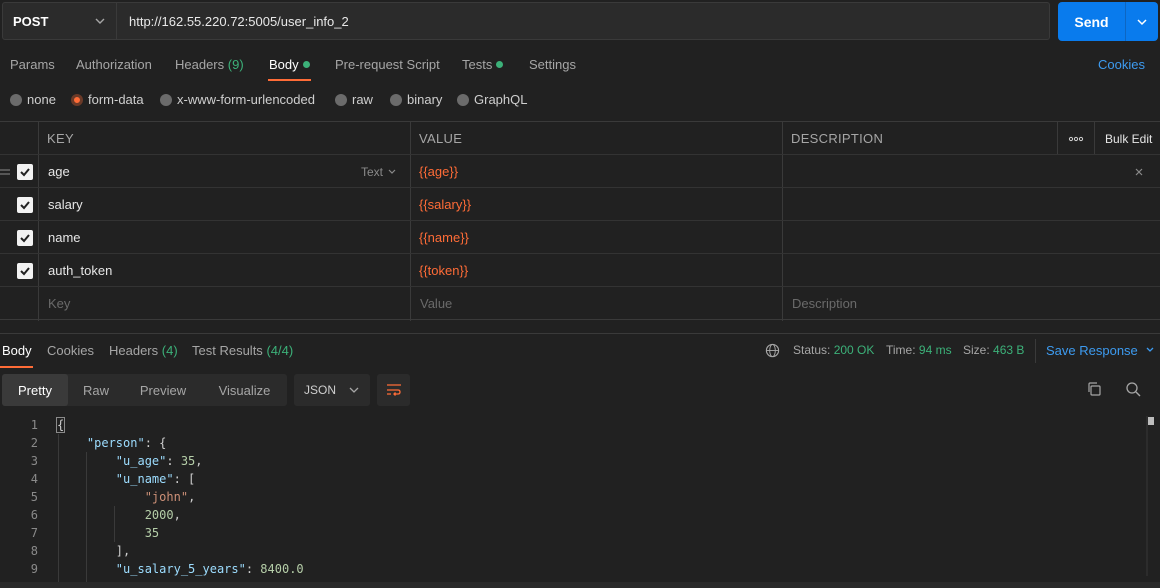 The height and width of the screenshot is (588, 1160). I want to click on tab-tests: Tests, so click(483, 64).